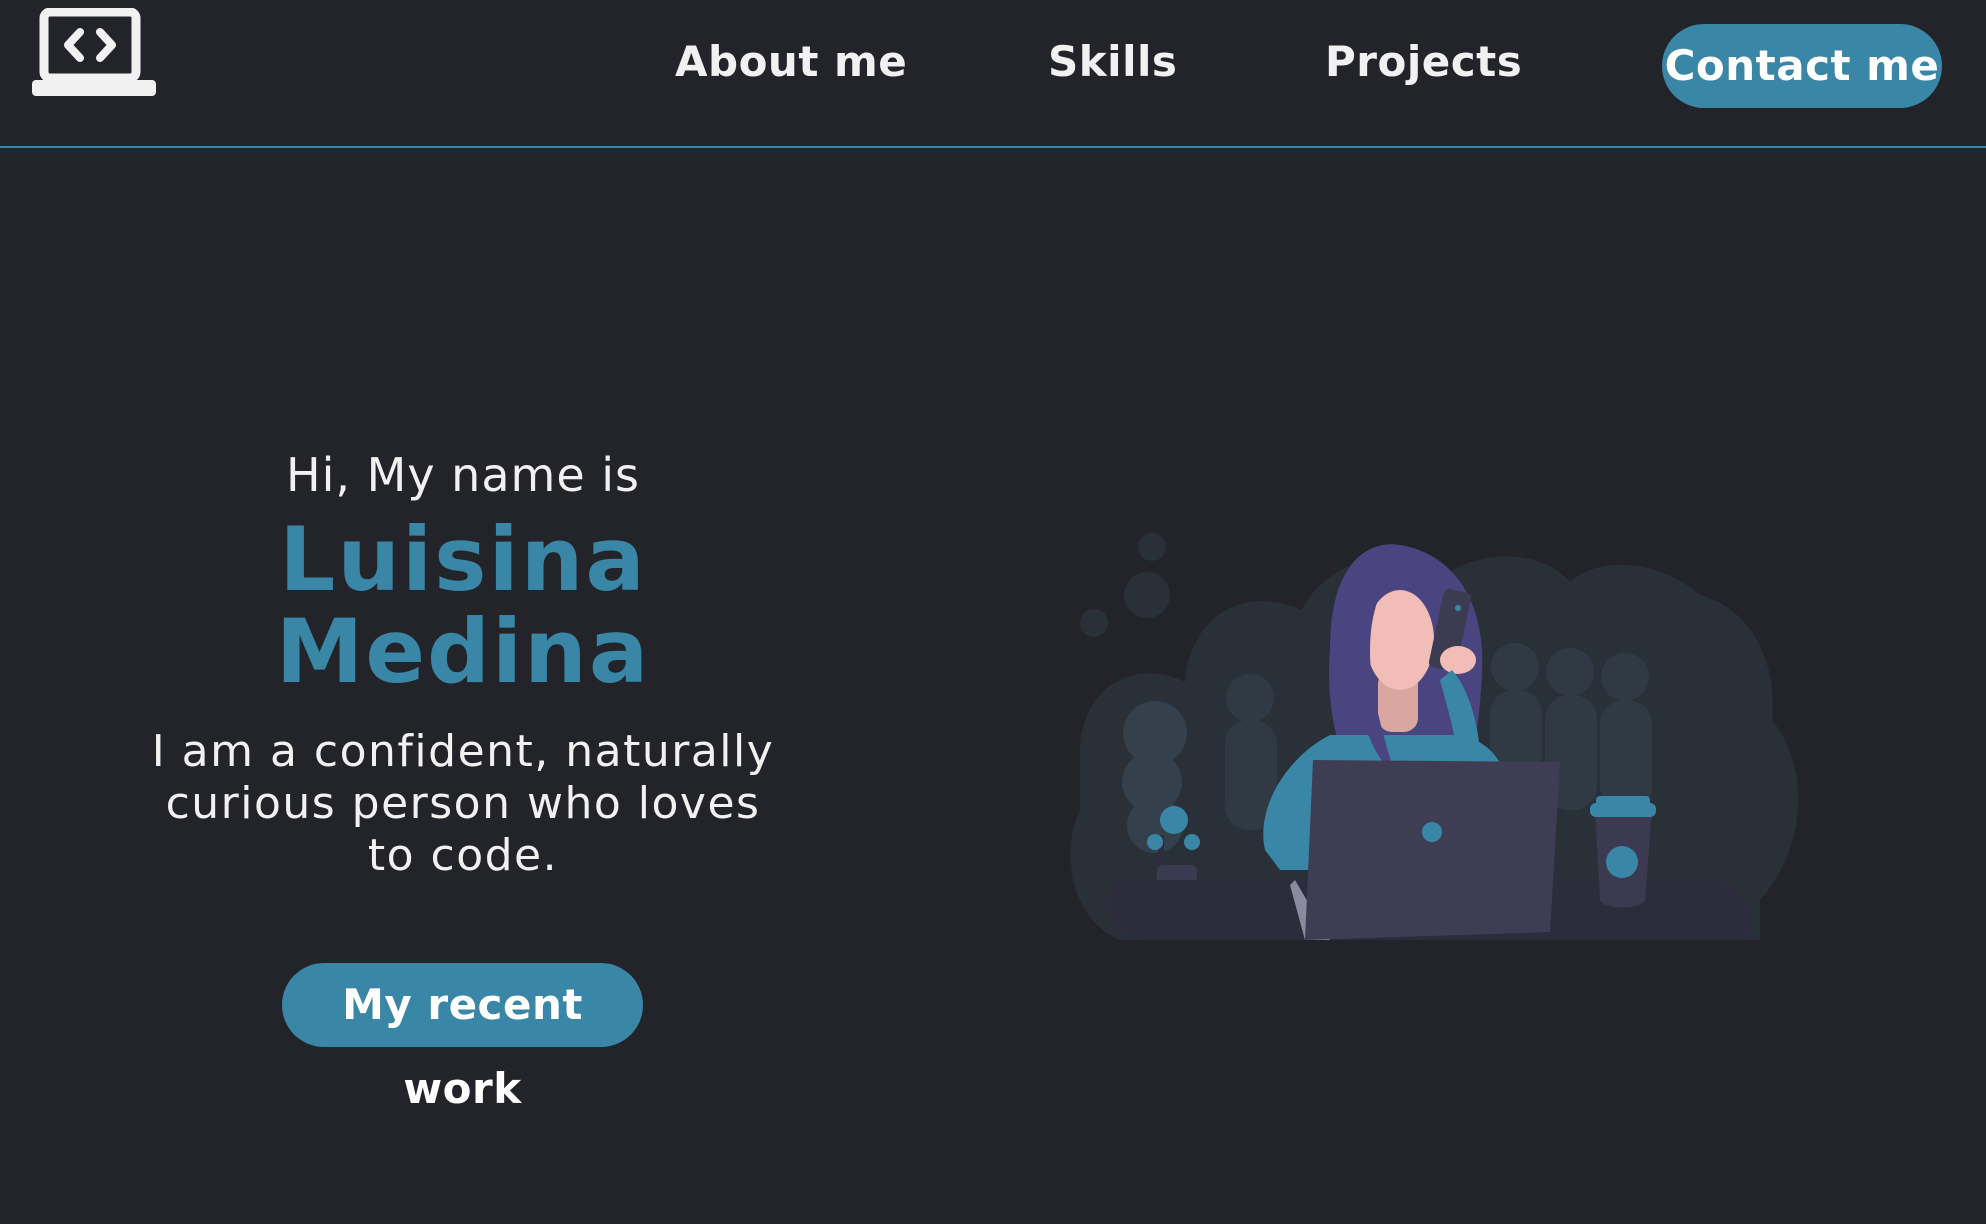 Image resolution: width=1986 pixels, height=1224 pixels. Describe the element at coordinates (94, 54) in the screenshot. I see `laptop-code-icon` at that location.